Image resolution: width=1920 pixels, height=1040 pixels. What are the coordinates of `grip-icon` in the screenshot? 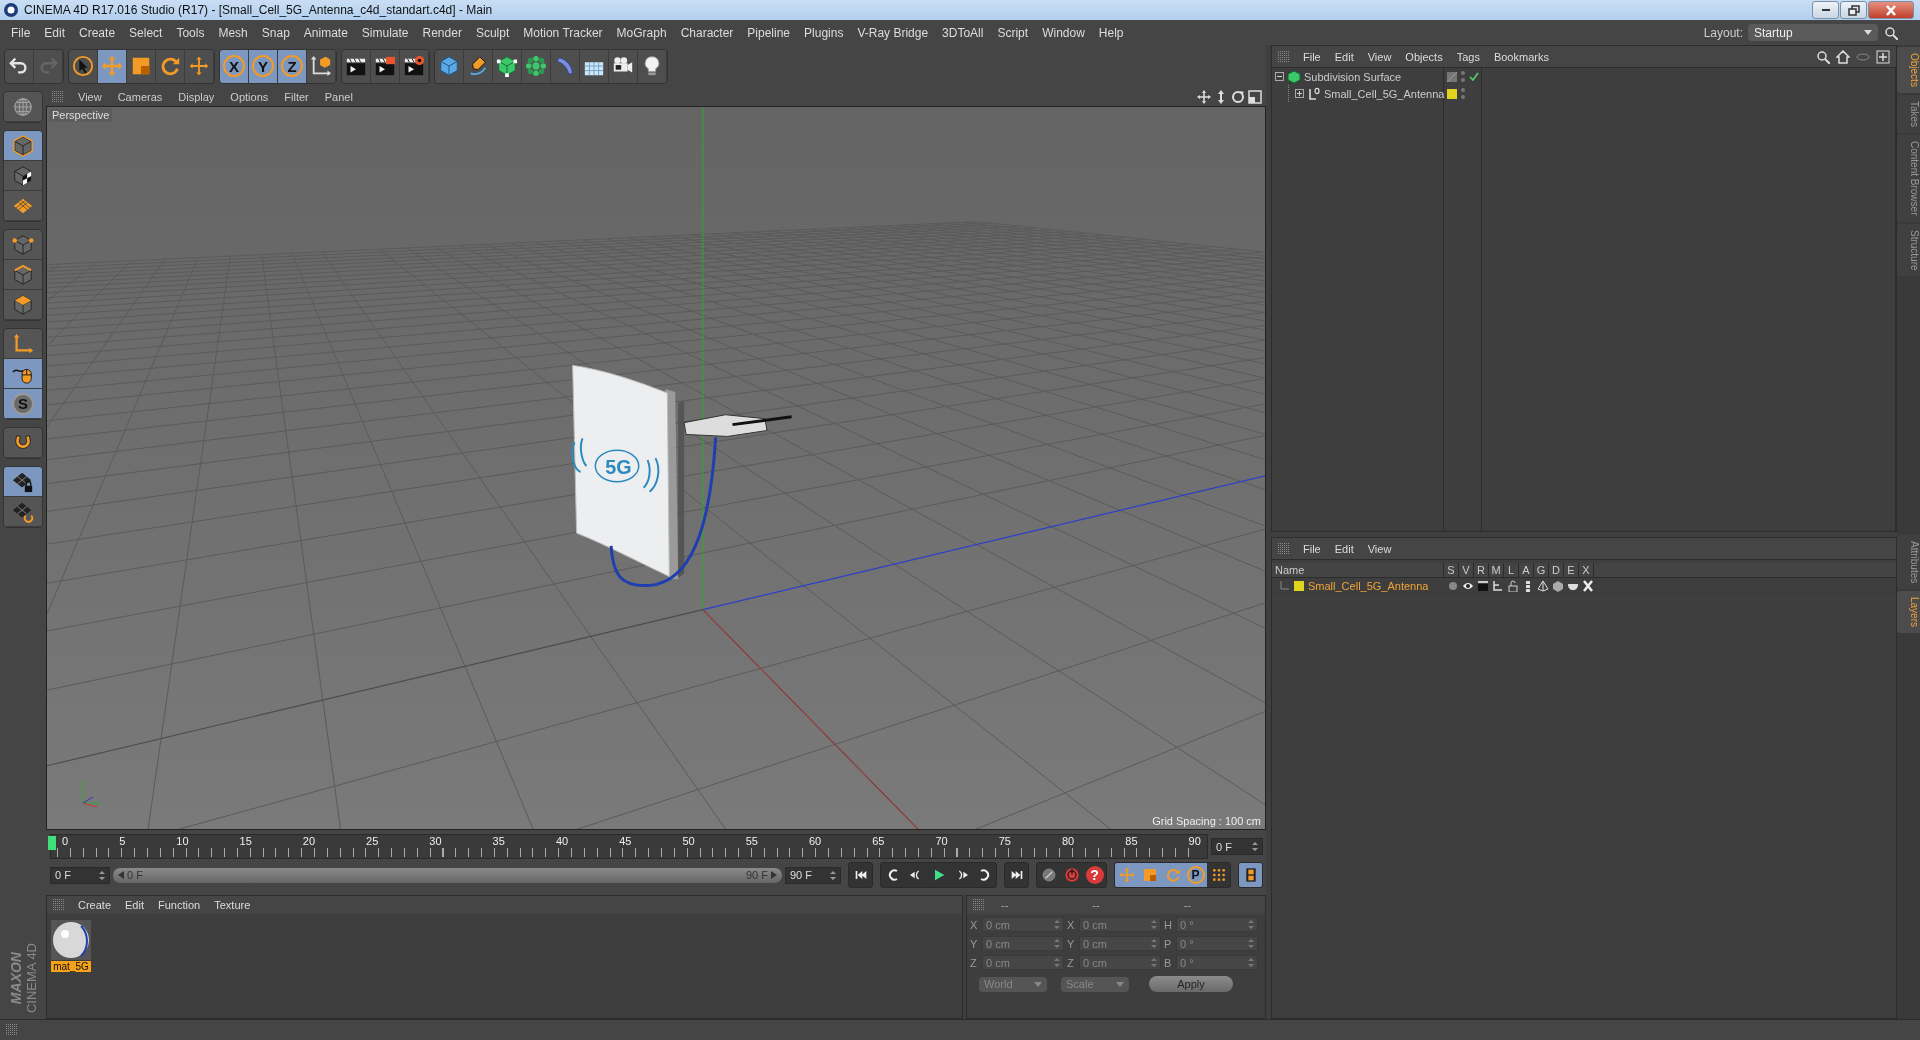 It's located at (979, 905).